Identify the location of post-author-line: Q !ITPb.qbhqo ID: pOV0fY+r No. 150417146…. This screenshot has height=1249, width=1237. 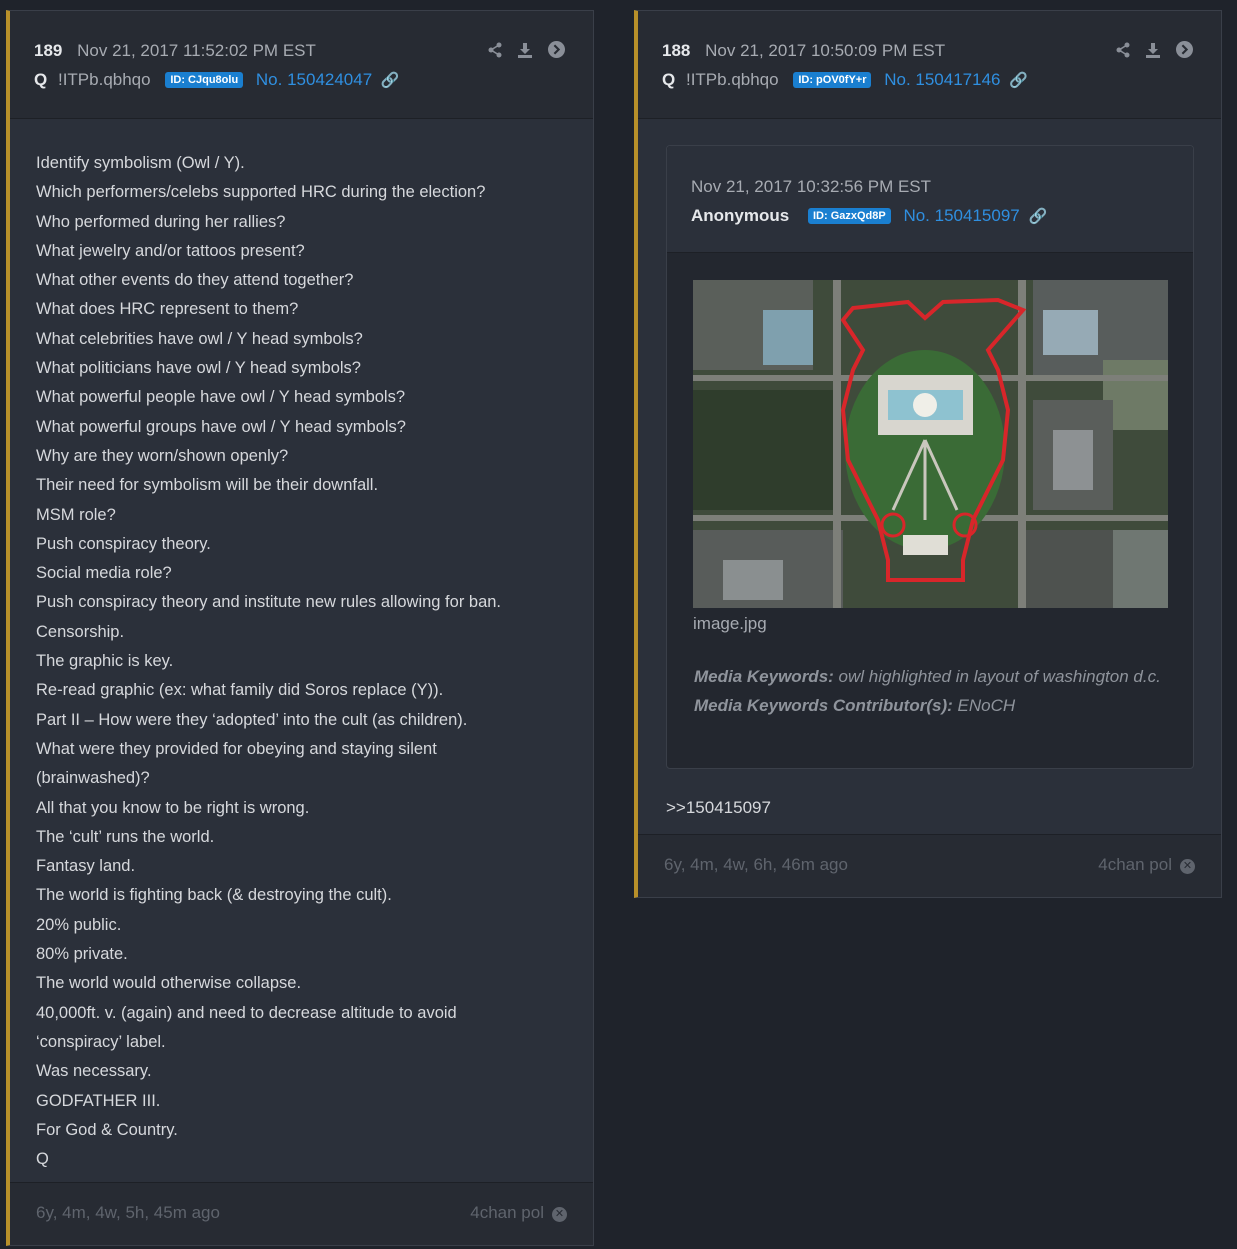
(845, 80).